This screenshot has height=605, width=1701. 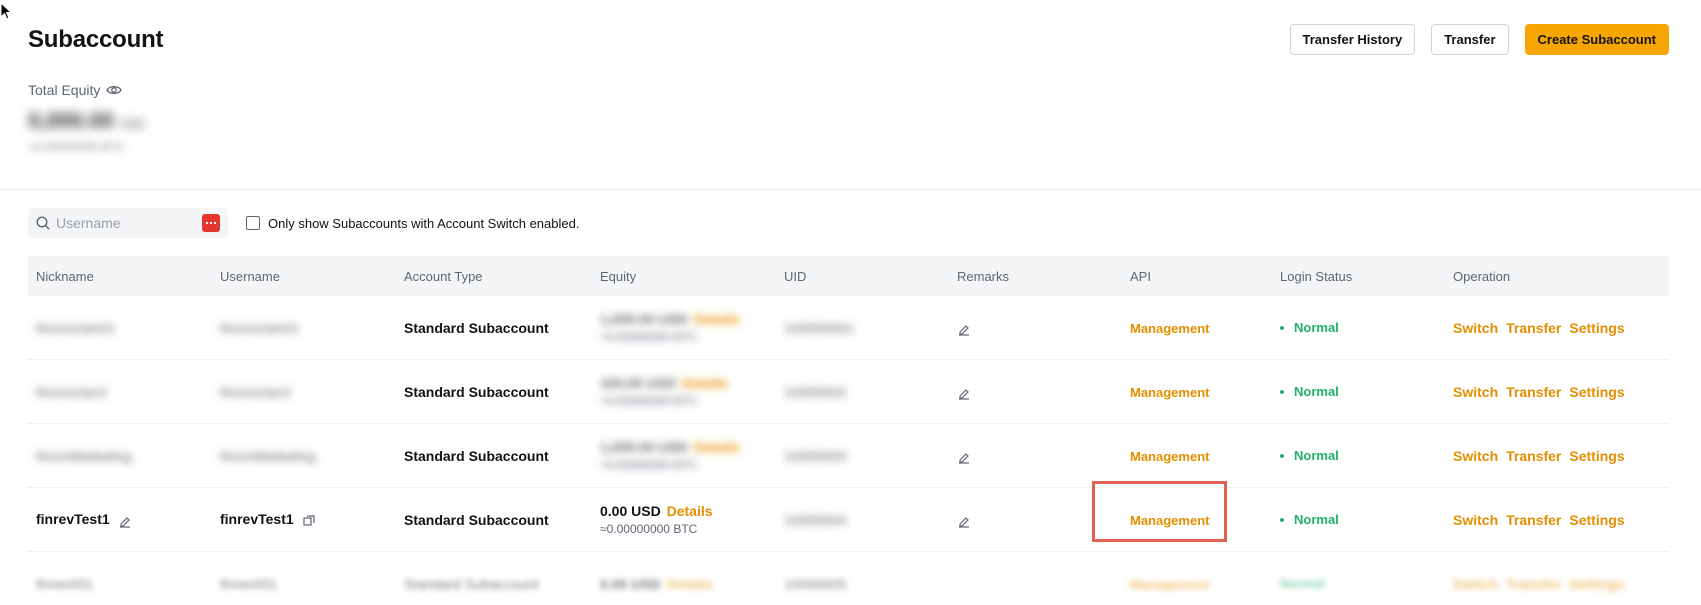 What do you see at coordinates (983, 276) in the screenshot?
I see `column-header-remarks: Remarks` at bounding box center [983, 276].